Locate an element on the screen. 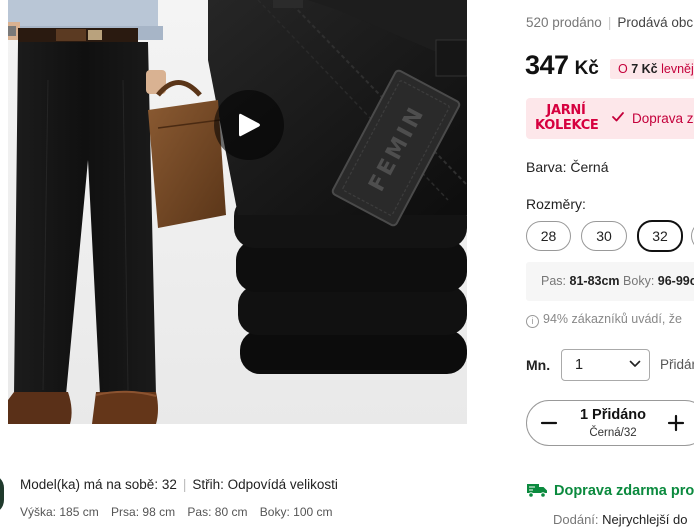 This screenshot has width=694, height=531. delivery-info: Dodání: Nejrychlejší do is located at coordinates (620, 519).